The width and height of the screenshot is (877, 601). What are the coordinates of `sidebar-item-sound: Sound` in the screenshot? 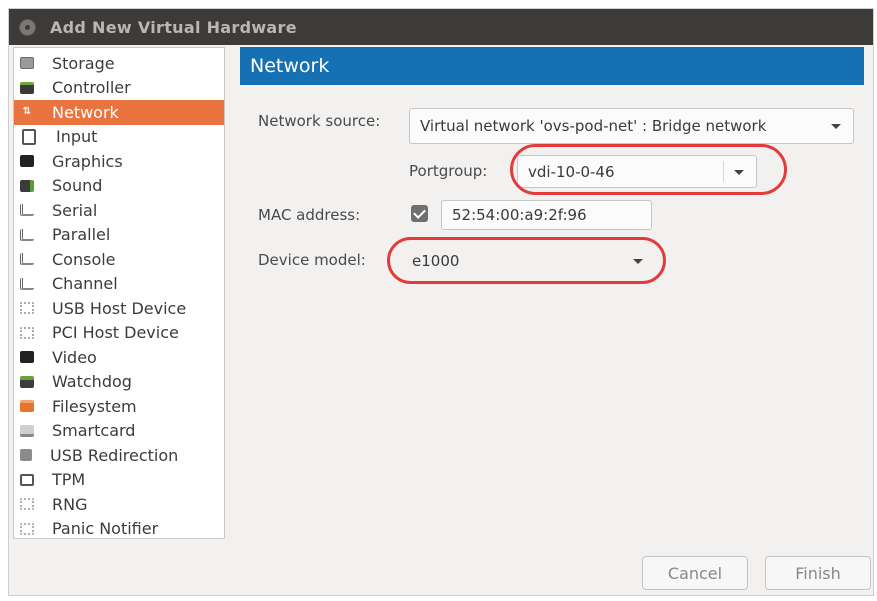 It's located at (119, 186).